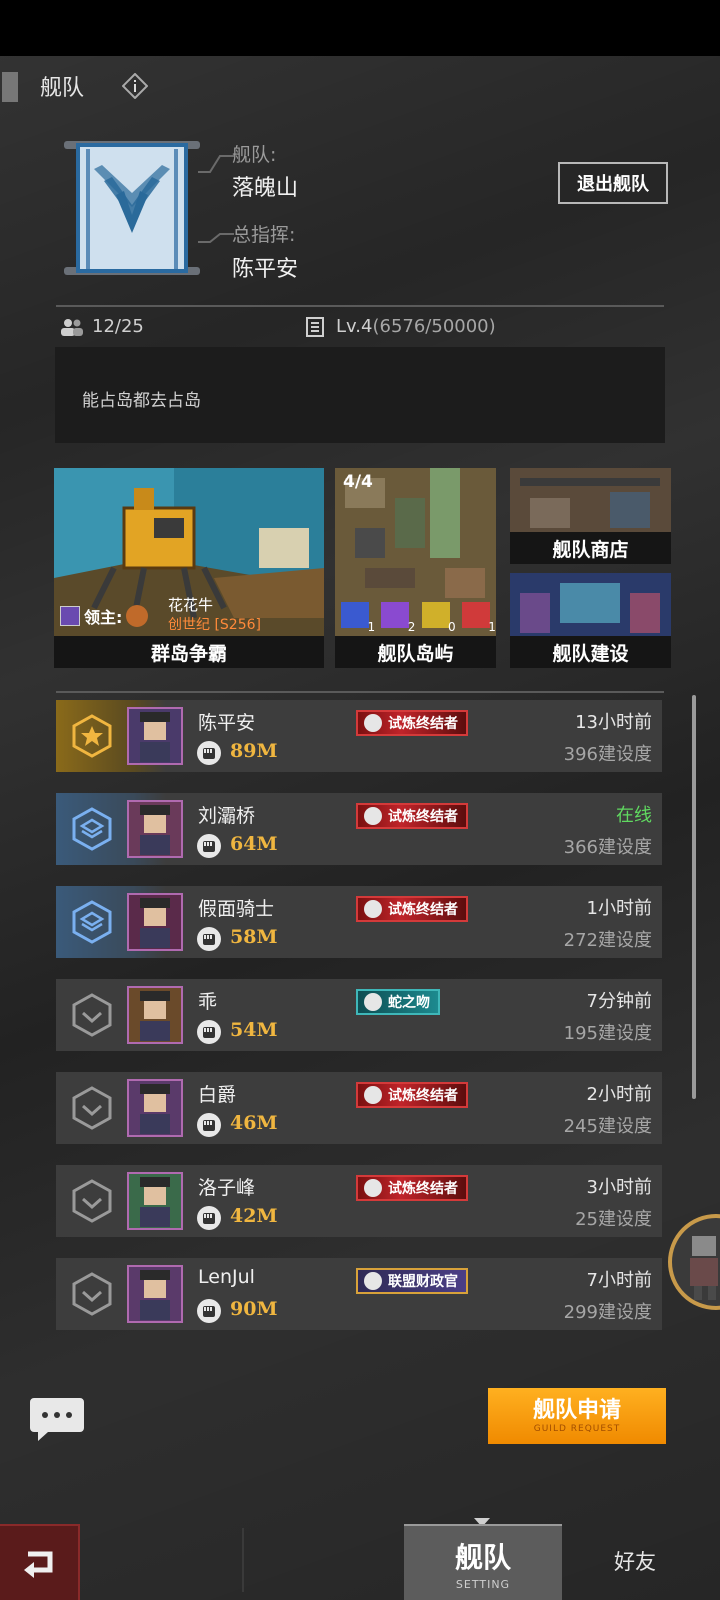  I want to click on fleet-name: 落魄山, so click(265, 188).